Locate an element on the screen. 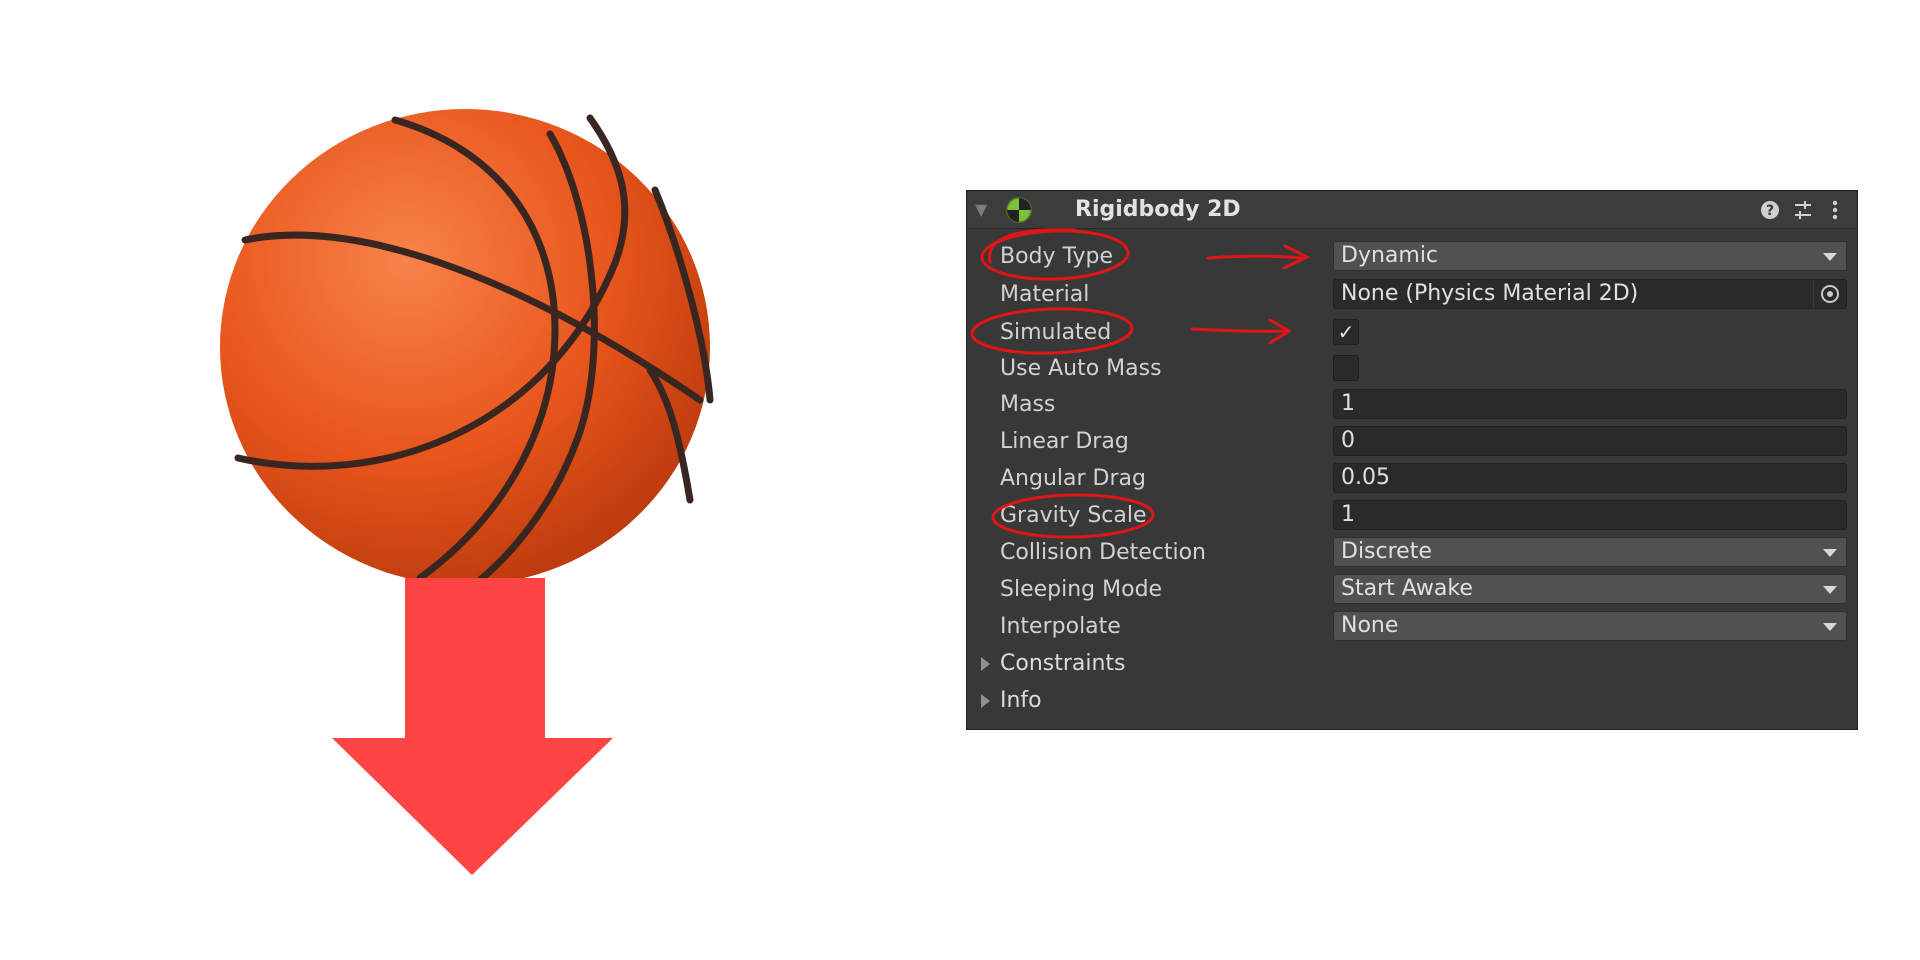 Image resolution: width=1920 pixels, height=960 pixels. gravity-scale-input: 1 is located at coordinates (1590, 515).